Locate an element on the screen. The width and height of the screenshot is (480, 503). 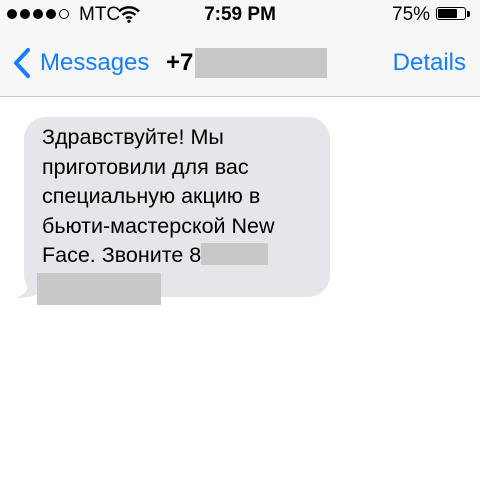
redacted-phone-rest is located at coordinates (99, 288).